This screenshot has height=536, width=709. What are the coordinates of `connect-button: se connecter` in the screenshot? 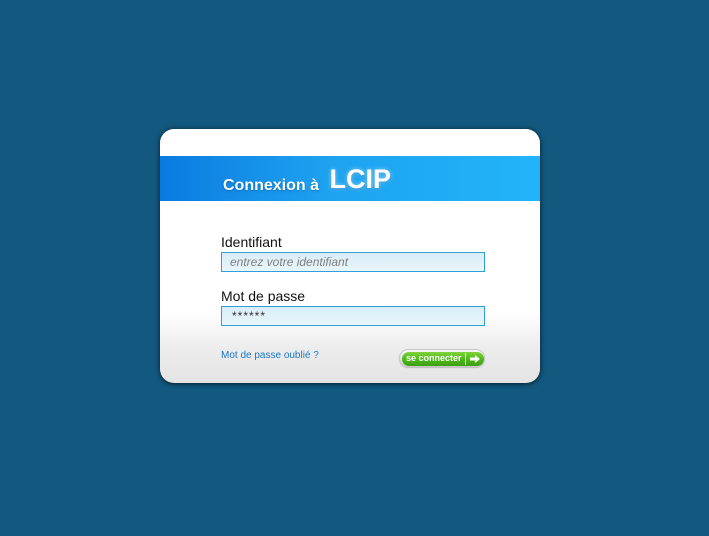 It's located at (442, 358).